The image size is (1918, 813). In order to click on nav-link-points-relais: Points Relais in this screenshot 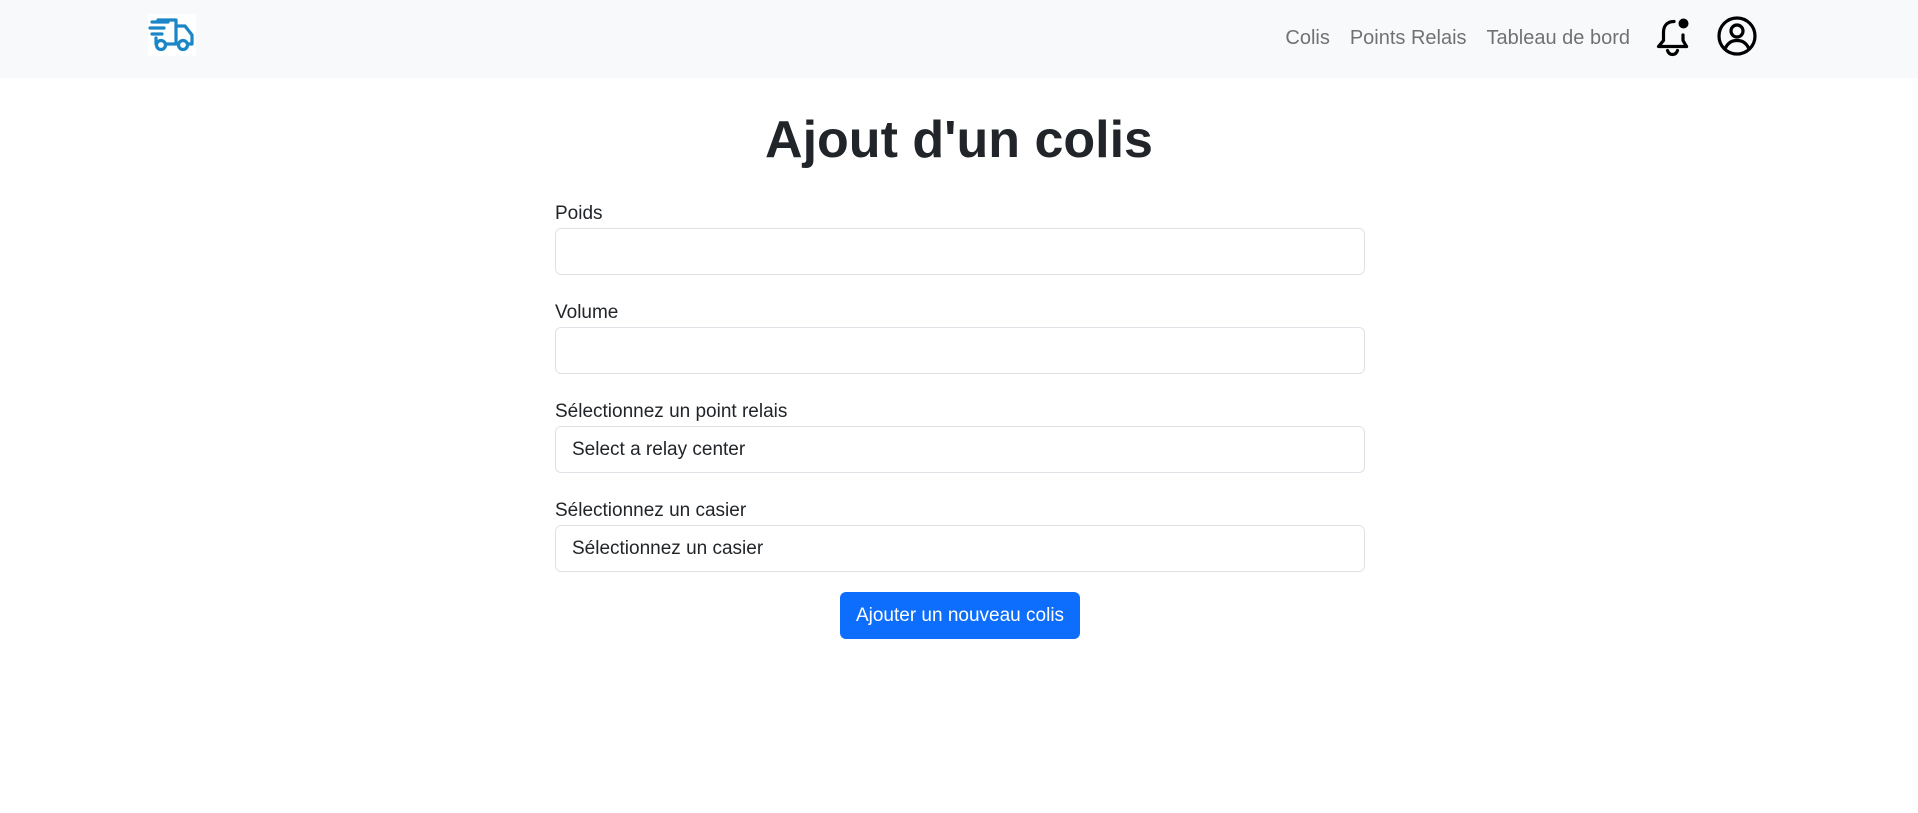, I will do `click(1408, 38)`.